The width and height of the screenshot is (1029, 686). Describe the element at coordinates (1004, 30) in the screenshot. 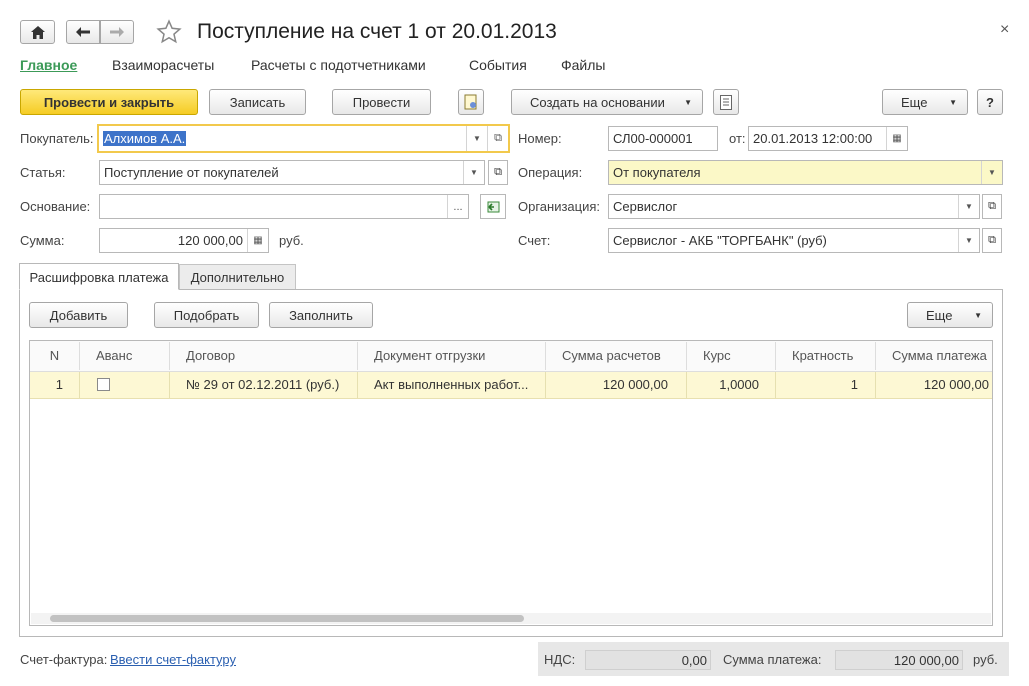

I see `close-icon: ×` at that location.